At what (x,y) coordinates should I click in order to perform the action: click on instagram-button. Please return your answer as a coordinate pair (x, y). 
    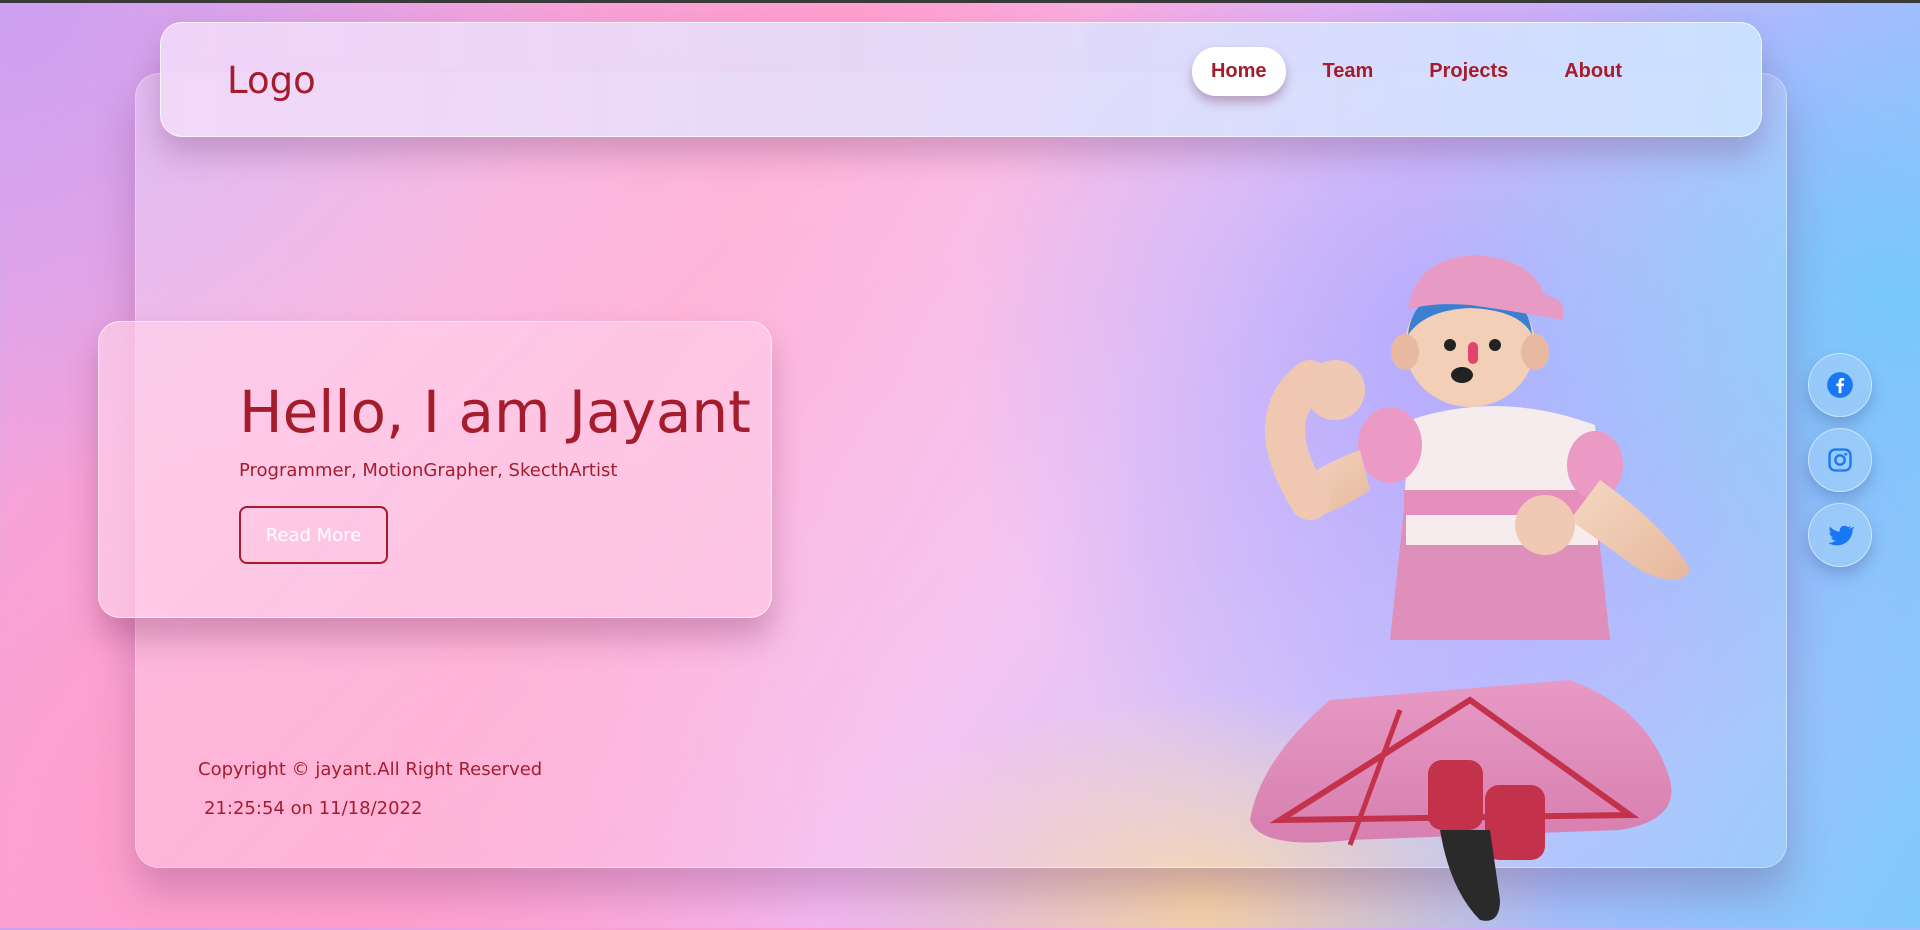
    Looking at the image, I should click on (1840, 460).